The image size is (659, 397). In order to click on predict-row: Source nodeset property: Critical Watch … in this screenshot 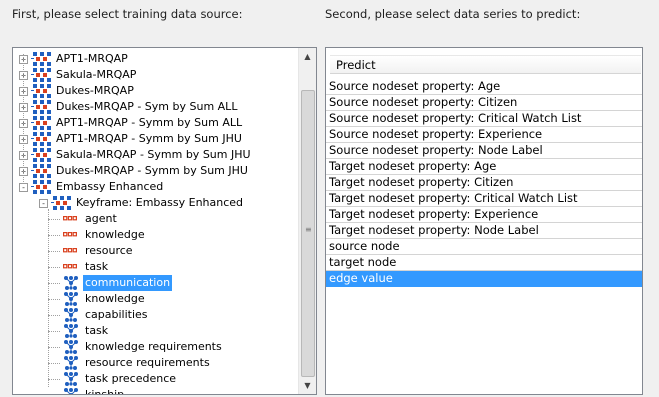, I will do `click(484, 119)`.